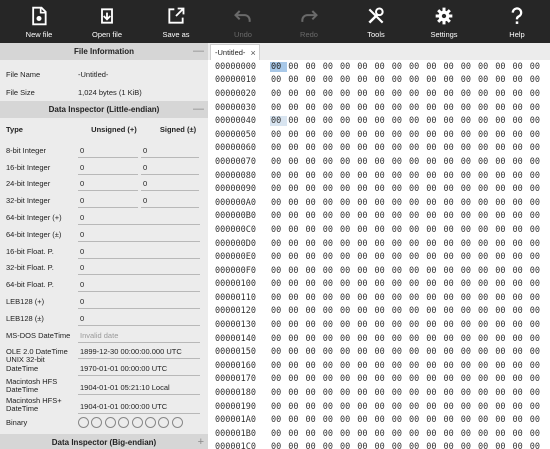  Describe the element at coordinates (139, 235) in the screenshot. I see `value-field: 0` at that location.